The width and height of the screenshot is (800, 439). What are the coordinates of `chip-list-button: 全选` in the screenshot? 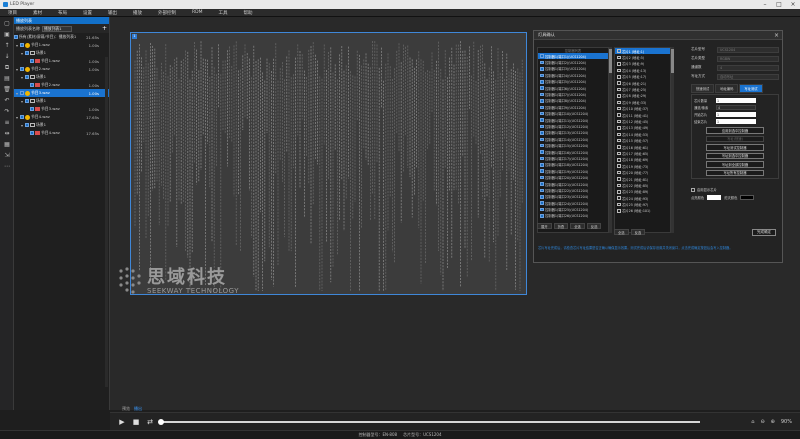 It's located at (621, 232).